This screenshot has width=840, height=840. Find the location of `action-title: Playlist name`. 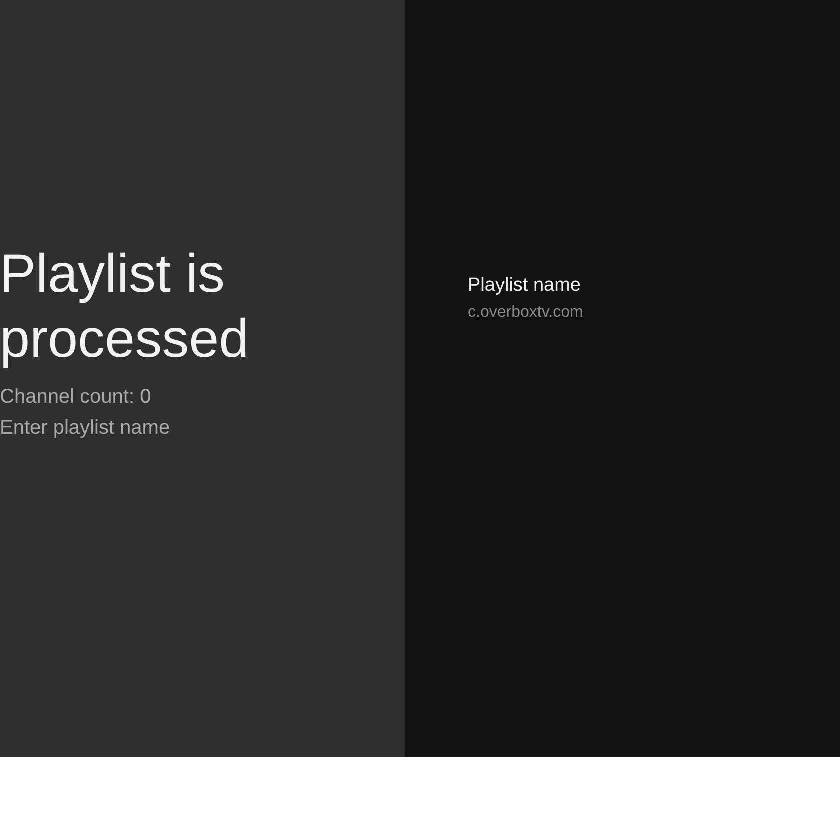

action-title: Playlist name is located at coordinates (654, 286).